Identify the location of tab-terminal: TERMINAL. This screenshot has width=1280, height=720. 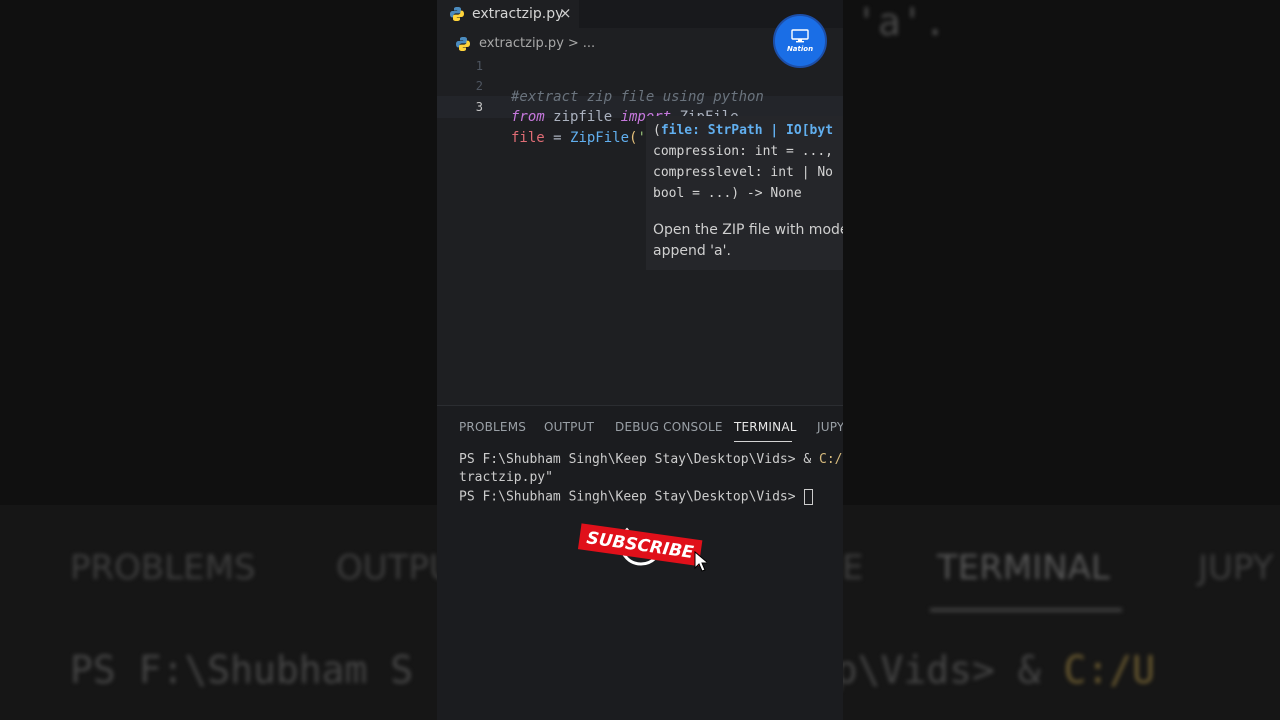
(765, 427).